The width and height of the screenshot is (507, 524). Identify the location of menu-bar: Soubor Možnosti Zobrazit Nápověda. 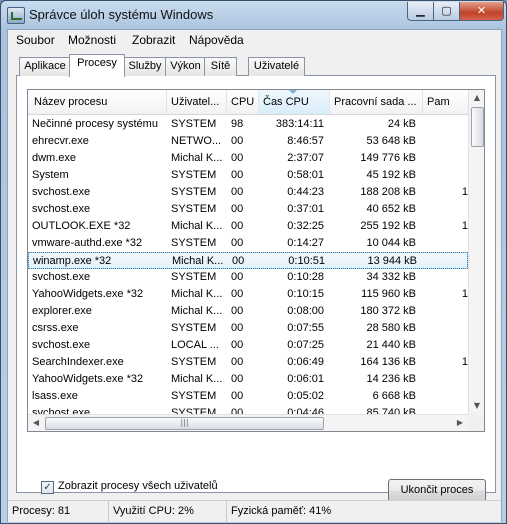
(254, 40).